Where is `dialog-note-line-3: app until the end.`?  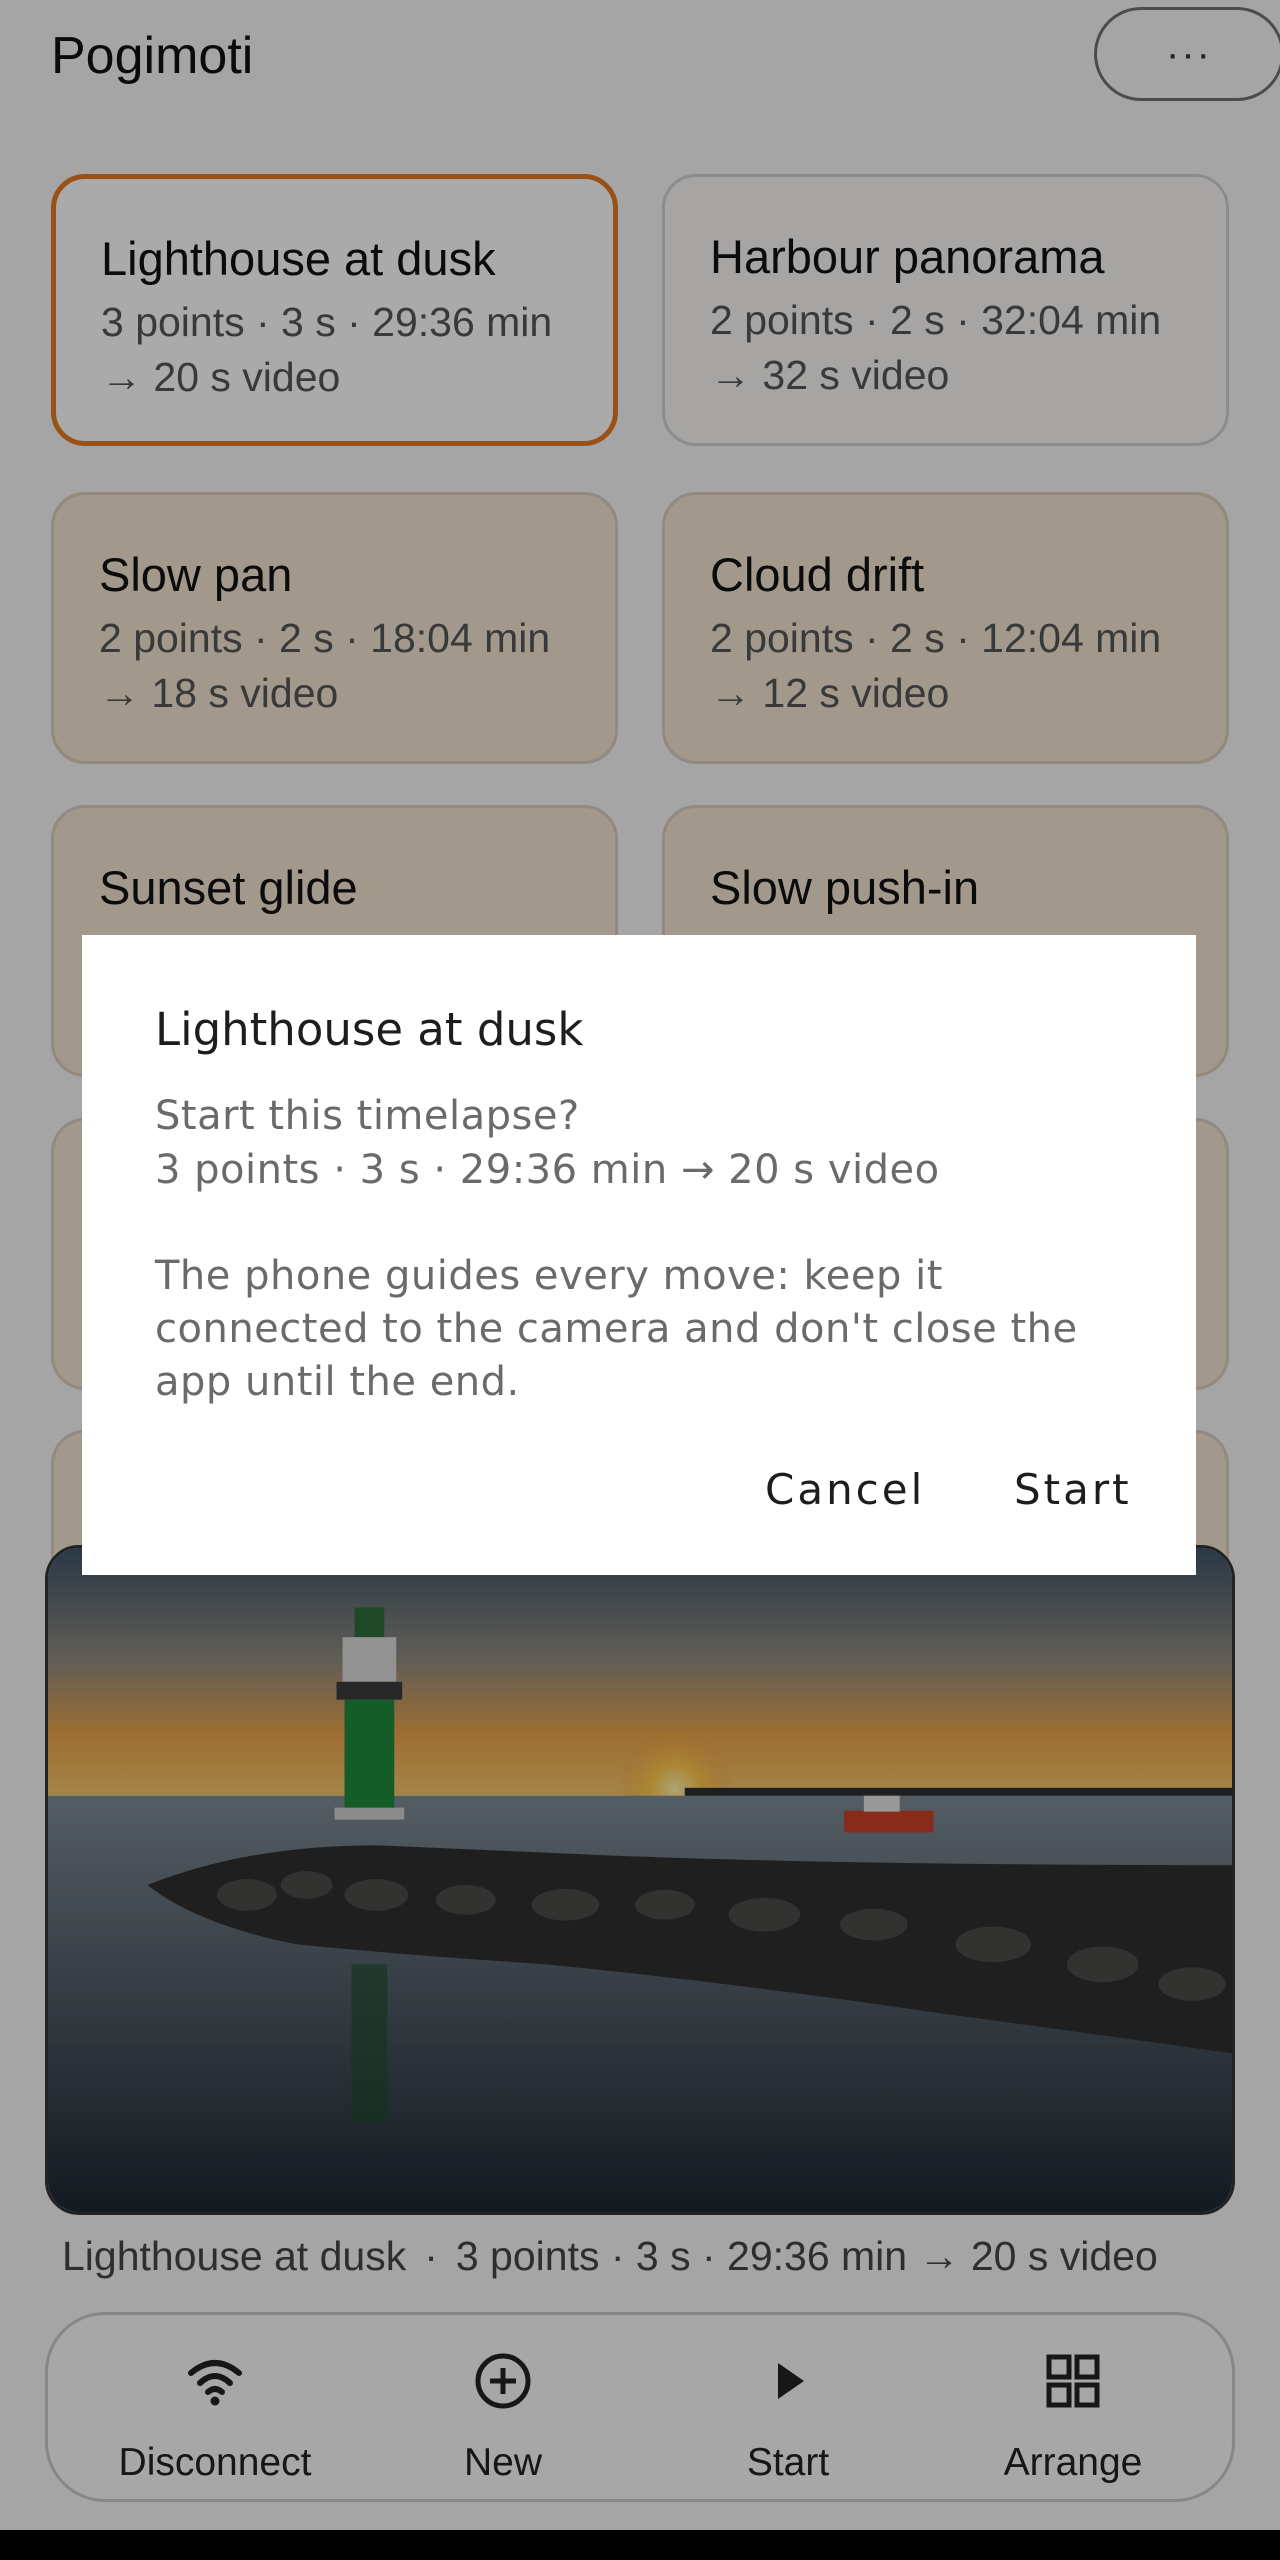 dialog-note-line-3: app until the end. is located at coordinates (337, 1382).